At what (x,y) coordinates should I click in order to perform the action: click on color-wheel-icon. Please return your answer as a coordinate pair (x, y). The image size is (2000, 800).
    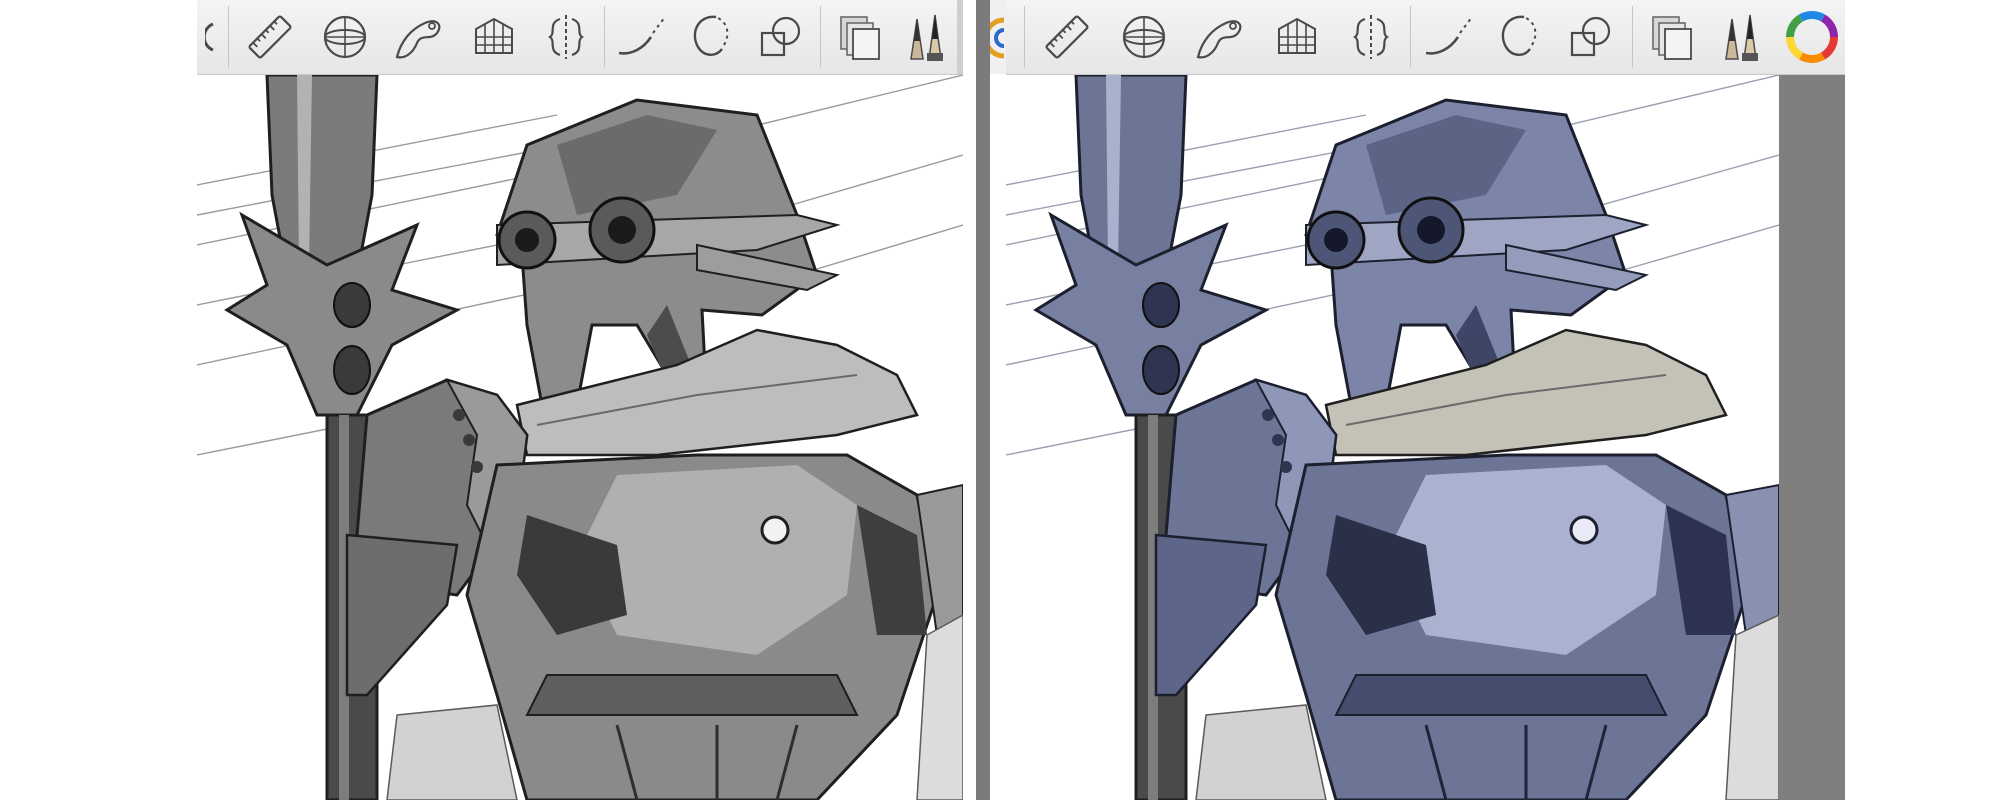
    Looking at the image, I should click on (1811, 37).